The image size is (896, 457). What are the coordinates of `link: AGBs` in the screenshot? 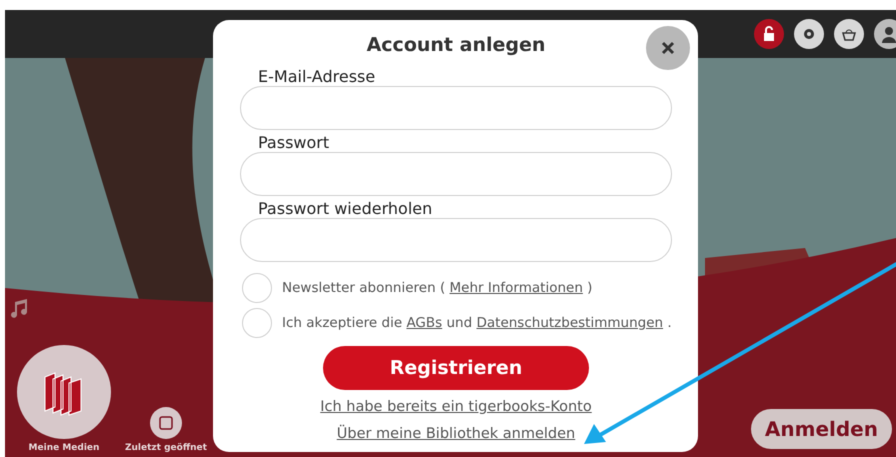 It's located at (424, 323).